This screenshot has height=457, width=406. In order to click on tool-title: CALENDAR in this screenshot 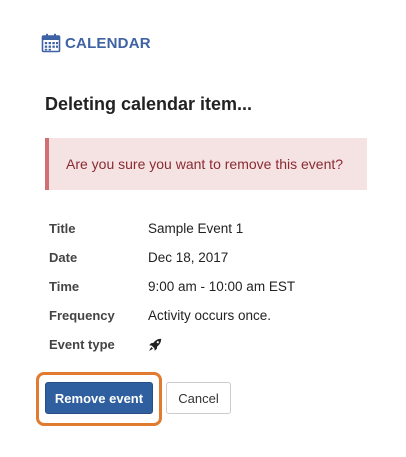, I will do `click(108, 43)`.